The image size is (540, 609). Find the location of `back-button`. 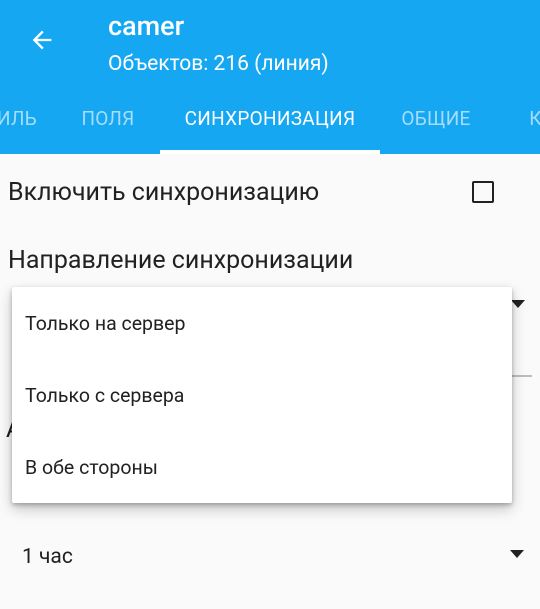

back-button is located at coordinates (42, 40).